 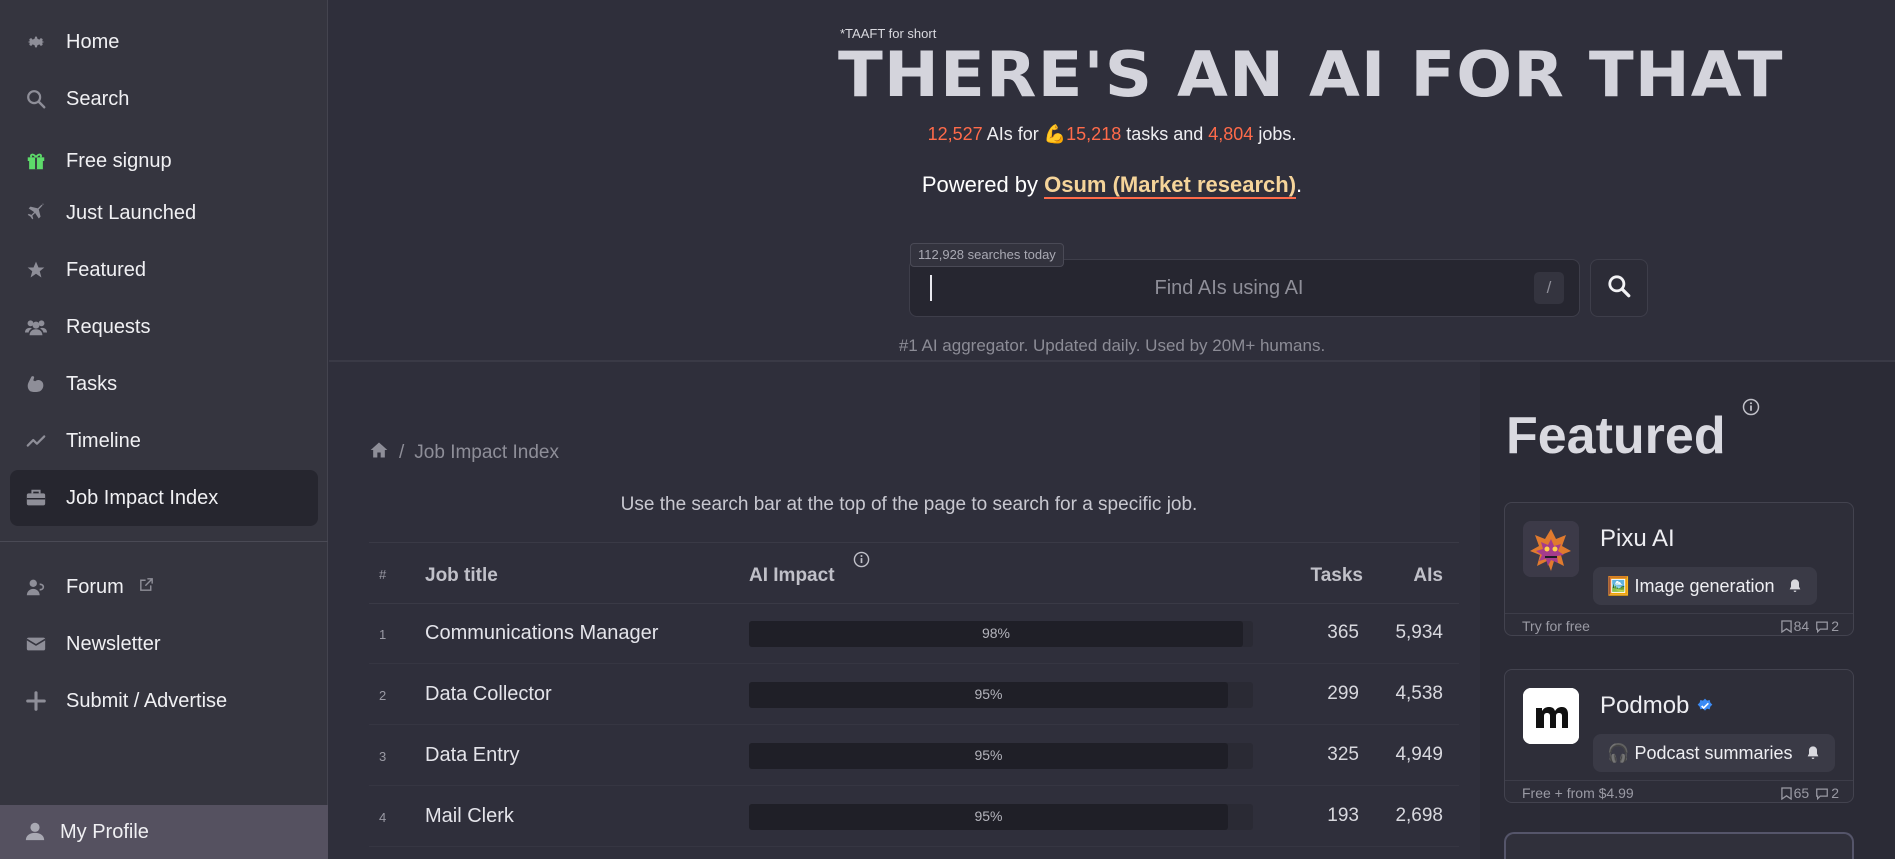 What do you see at coordinates (1013, 134) in the screenshot?
I see `stats-text: AIs for` at bounding box center [1013, 134].